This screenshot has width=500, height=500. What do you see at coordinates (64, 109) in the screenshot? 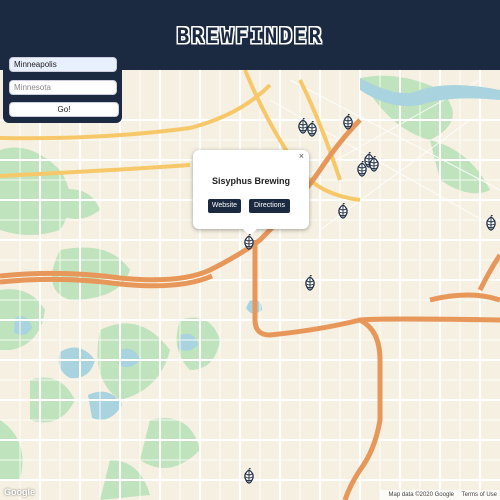
I see `go-button: Go!` at bounding box center [64, 109].